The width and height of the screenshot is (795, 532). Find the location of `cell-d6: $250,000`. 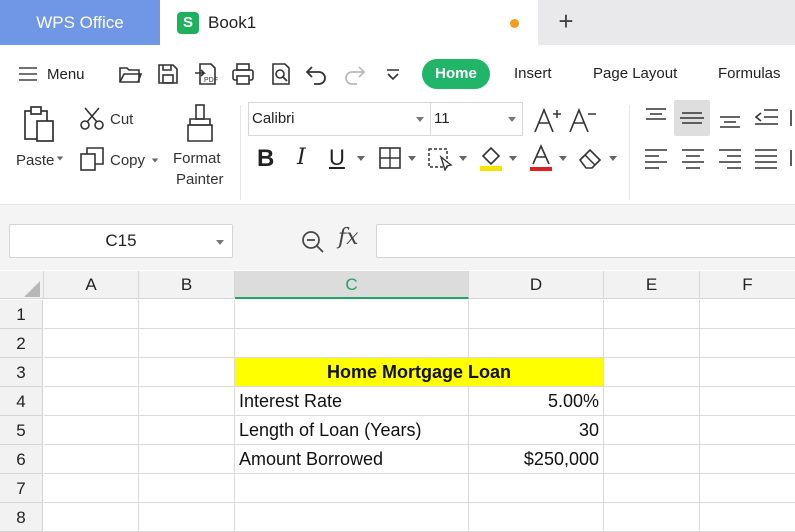

cell-d6: $250,000 is located at coordinates (536, 459).